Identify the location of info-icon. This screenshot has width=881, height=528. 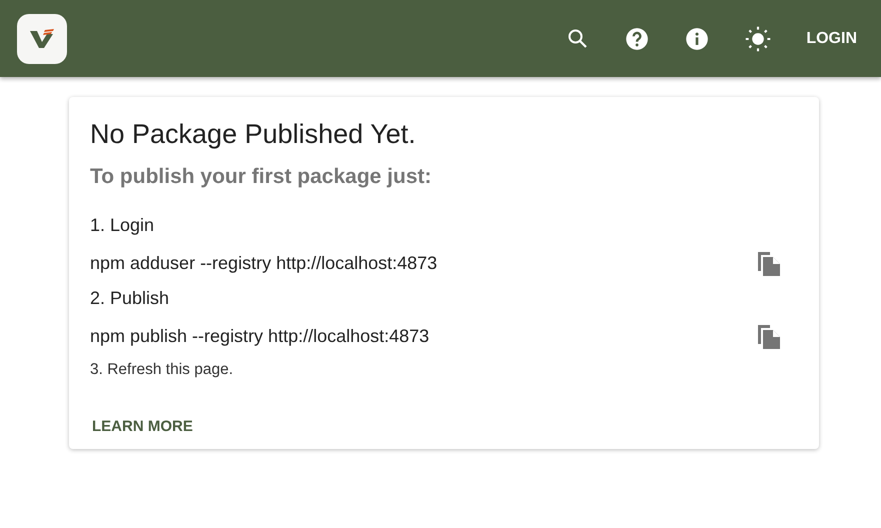
(697, 39).